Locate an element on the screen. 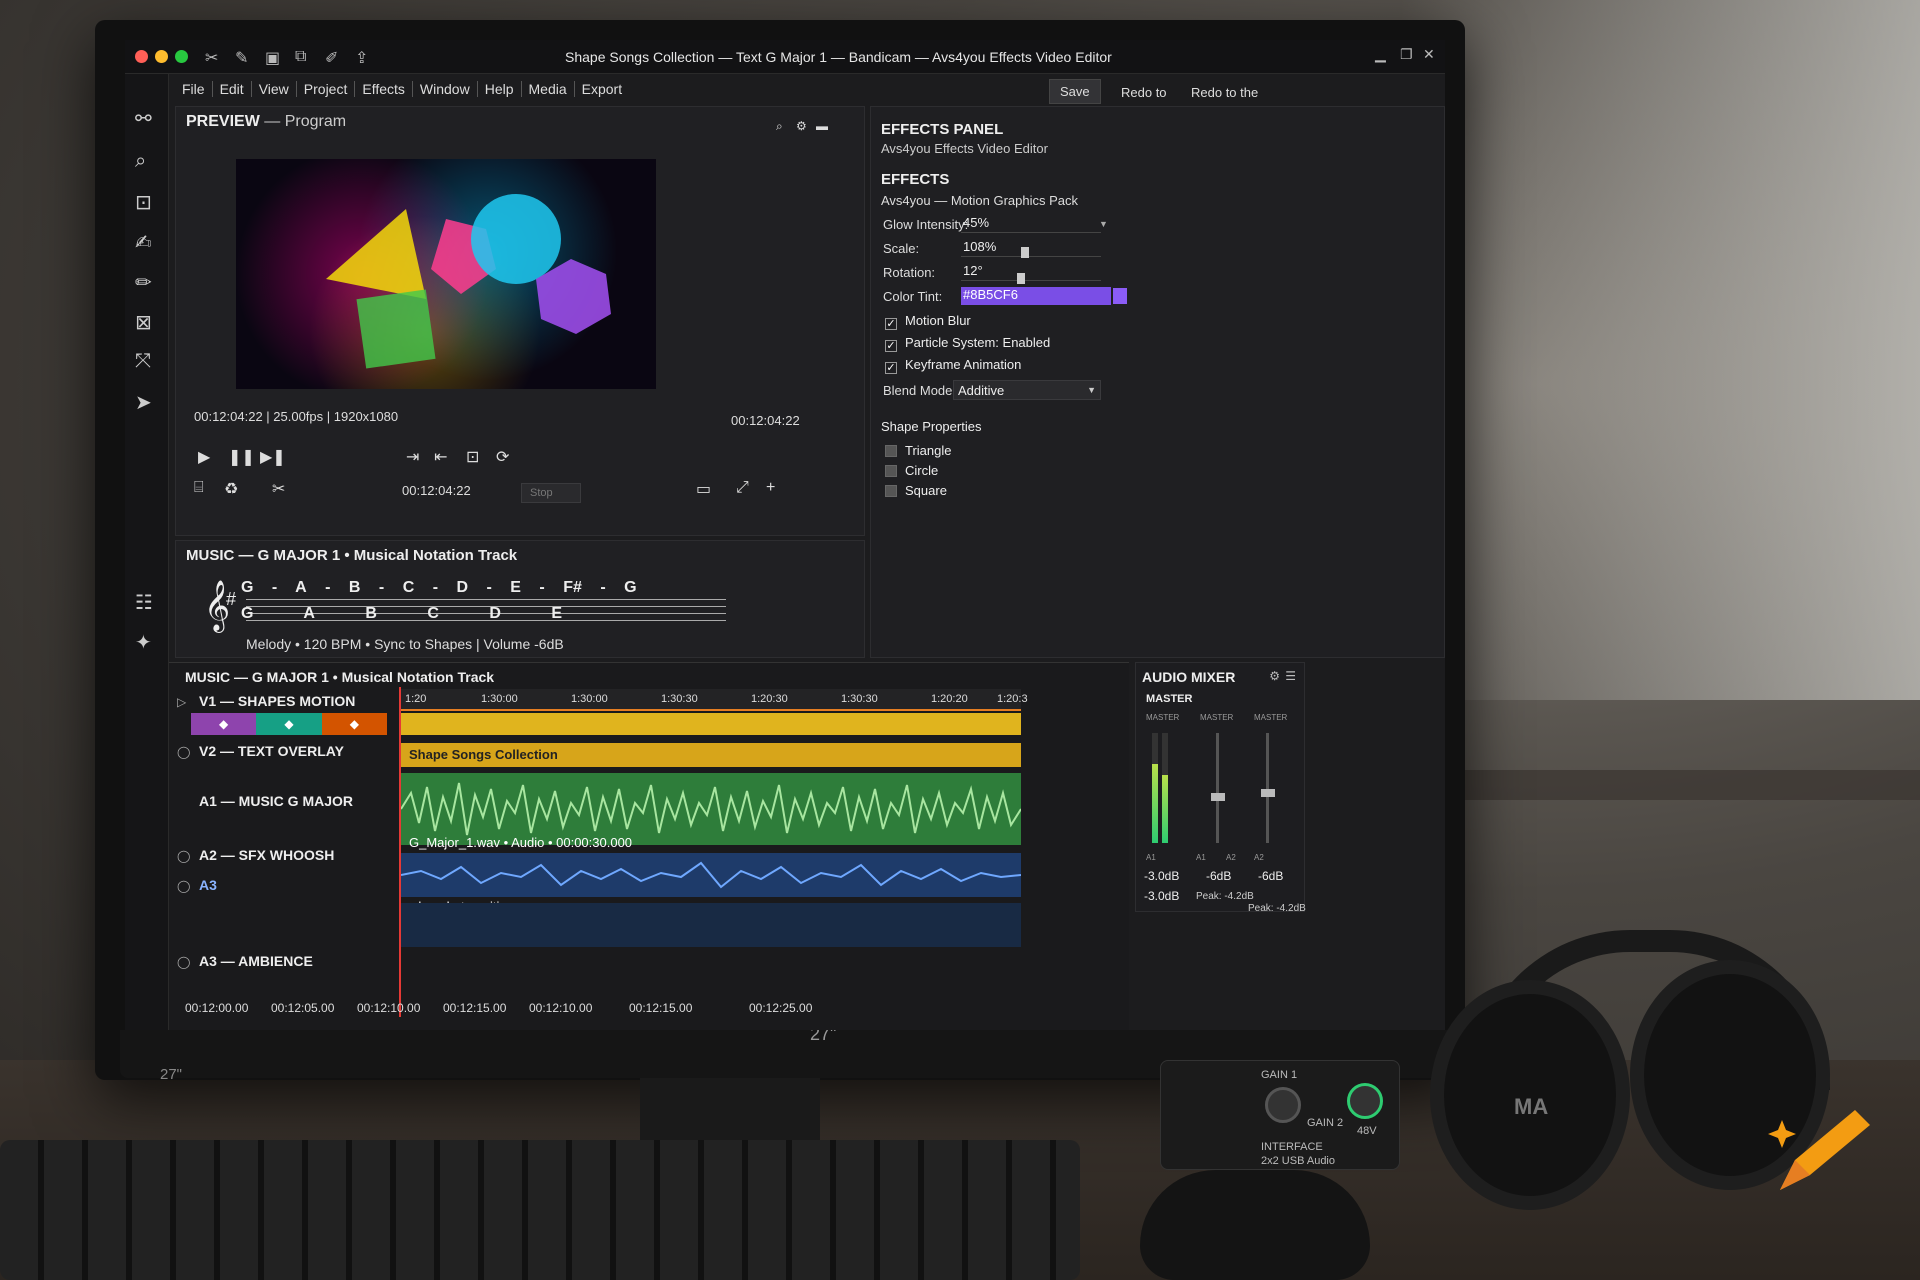 The height and width of the screenshot is (1280, 1920). menu-edit: Edit is located at coordinates (232, 89).